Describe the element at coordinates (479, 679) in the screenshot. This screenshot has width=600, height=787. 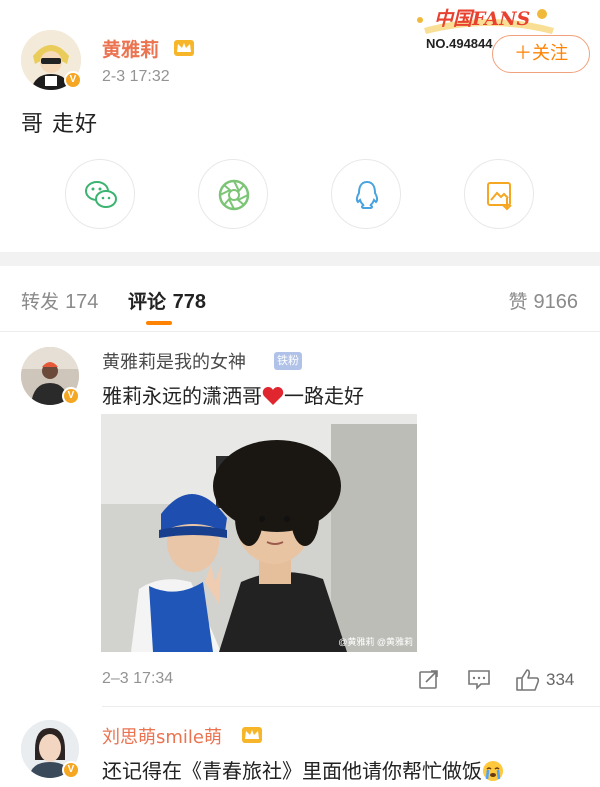
I see `reply-icon` at that location.